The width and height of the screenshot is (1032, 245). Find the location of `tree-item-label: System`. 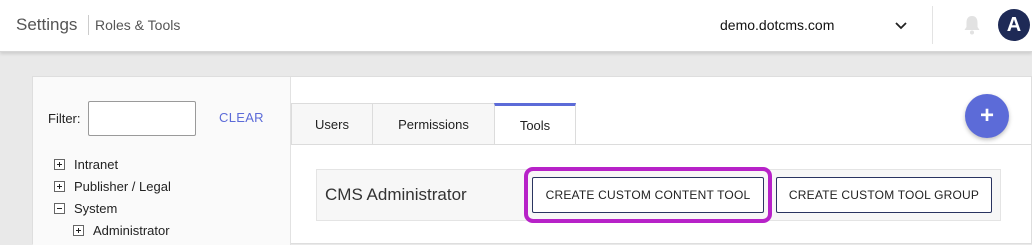

tree-item-label: System is located at coordinates (96, 208).